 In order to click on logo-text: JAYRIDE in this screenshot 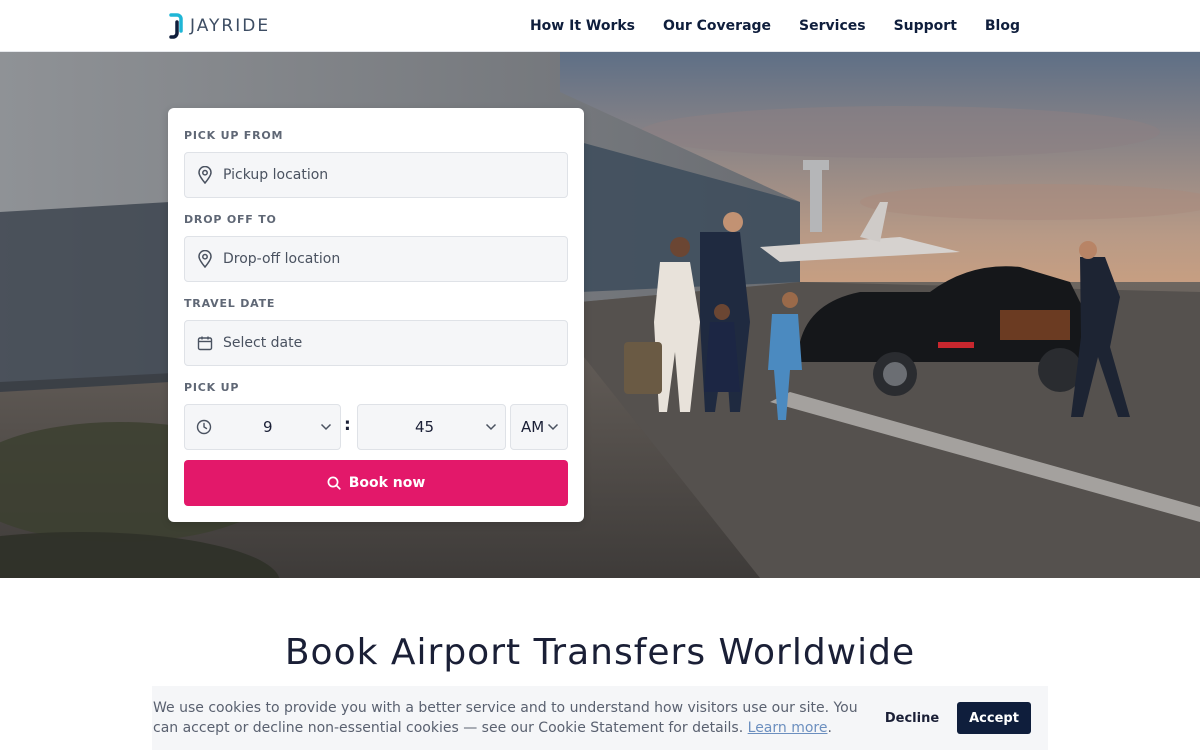, I will do `click(230, 26)`.